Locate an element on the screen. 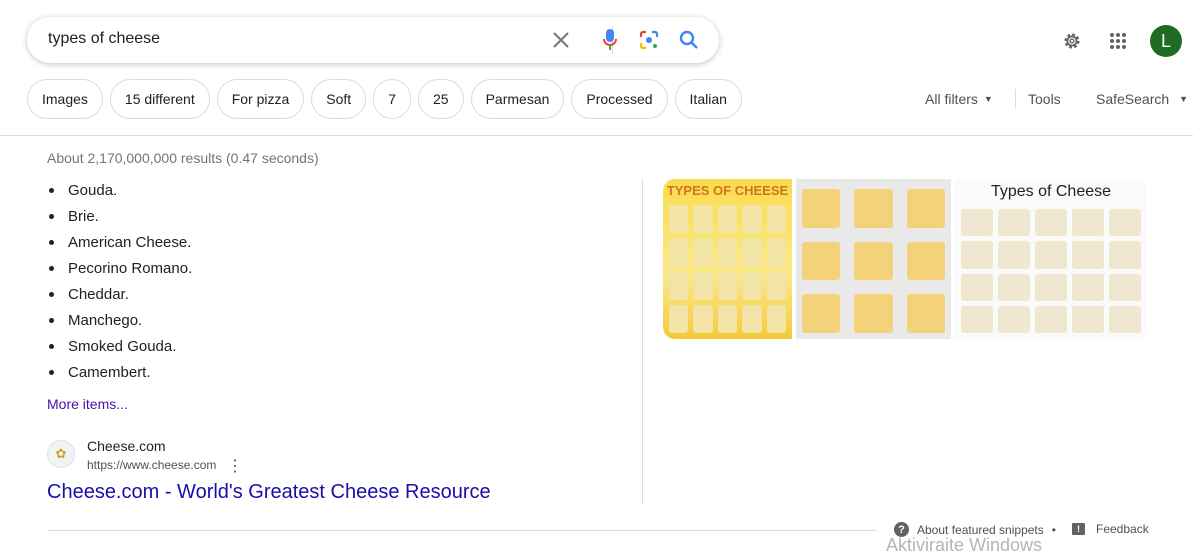 This screenshot has width=1193, height=556. chip-italian: Italian is located at coordinates (708, 99).